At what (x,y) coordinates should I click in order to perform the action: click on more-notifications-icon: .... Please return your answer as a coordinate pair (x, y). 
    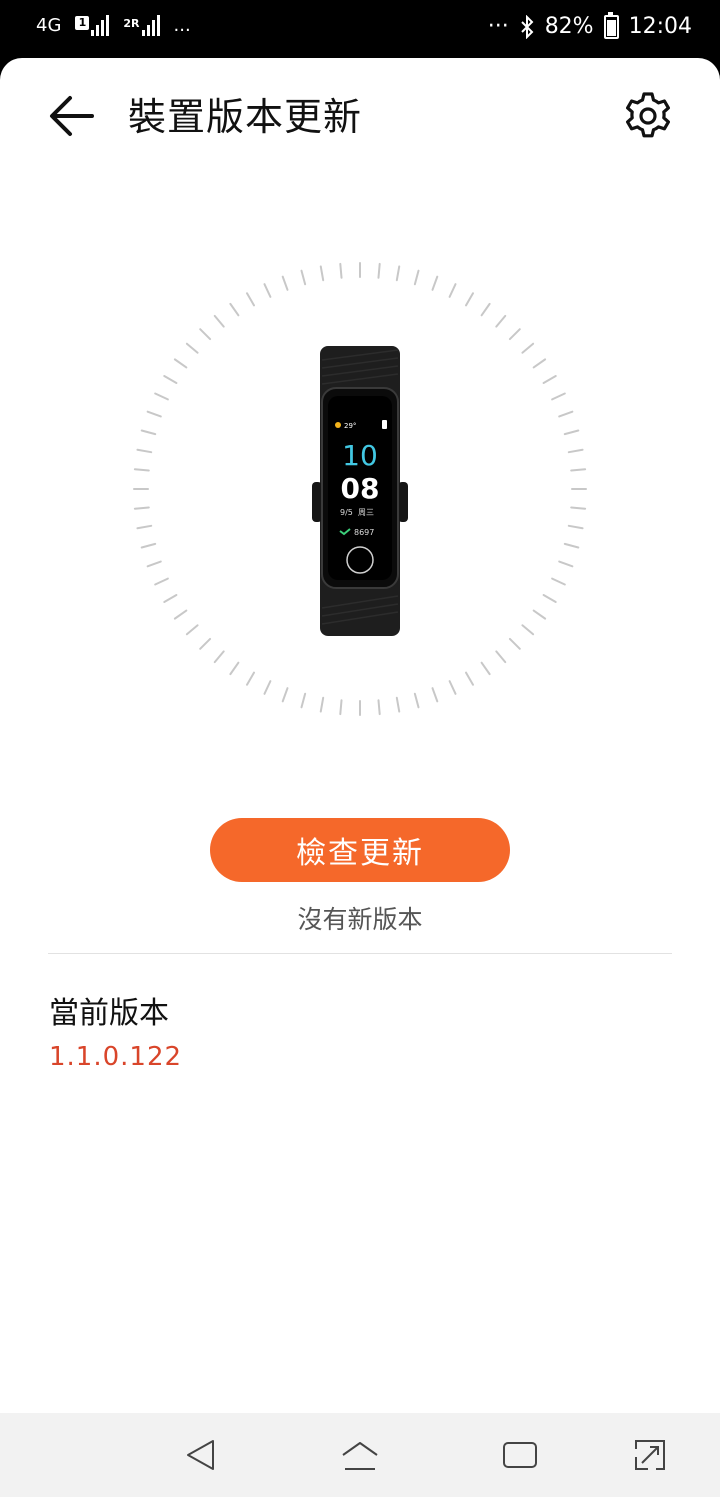
    Looking at the image, I should click on (182, 25).